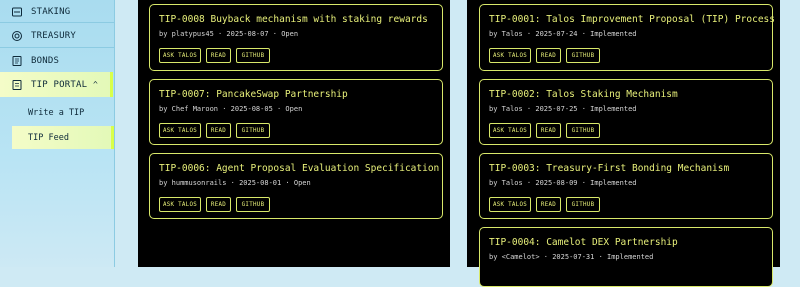 This screenshot has width=800, height=287. I want to click on nav-staking: STAKING, so click(57, 11).